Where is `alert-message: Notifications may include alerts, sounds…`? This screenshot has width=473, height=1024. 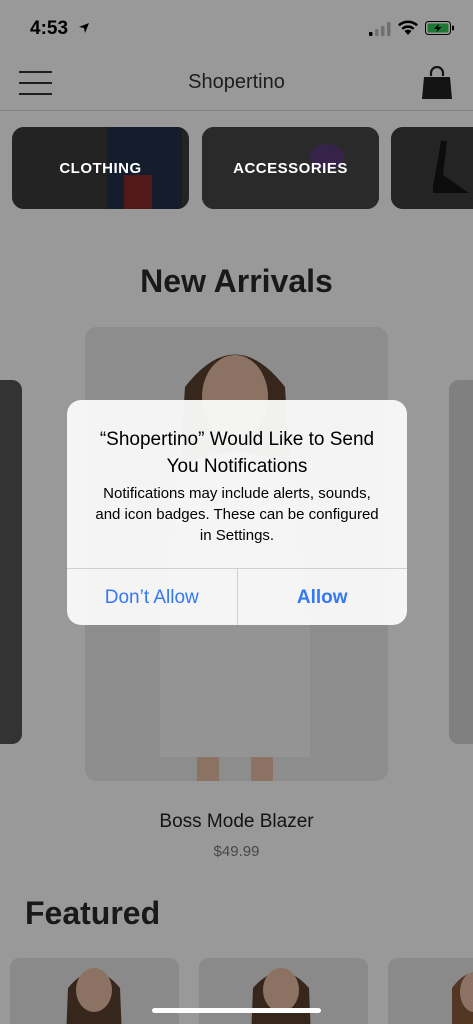 alert-message: Notifications may include alerts, sounds… is located at coordinates (237, 514).